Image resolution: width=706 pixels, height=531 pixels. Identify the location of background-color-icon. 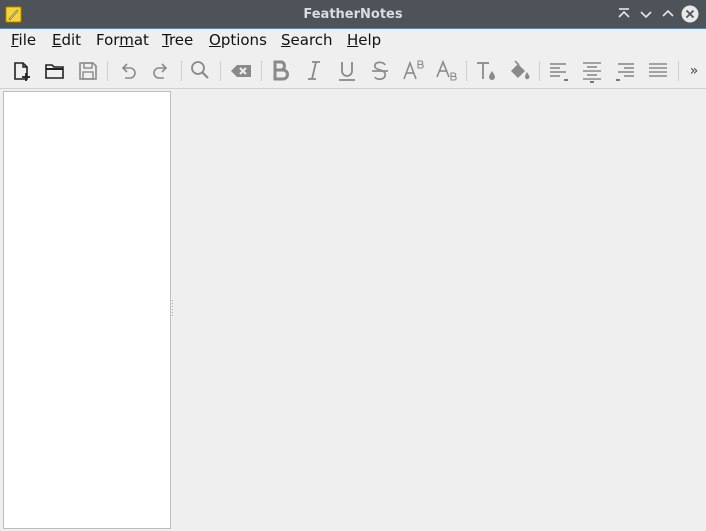
(520, 70).